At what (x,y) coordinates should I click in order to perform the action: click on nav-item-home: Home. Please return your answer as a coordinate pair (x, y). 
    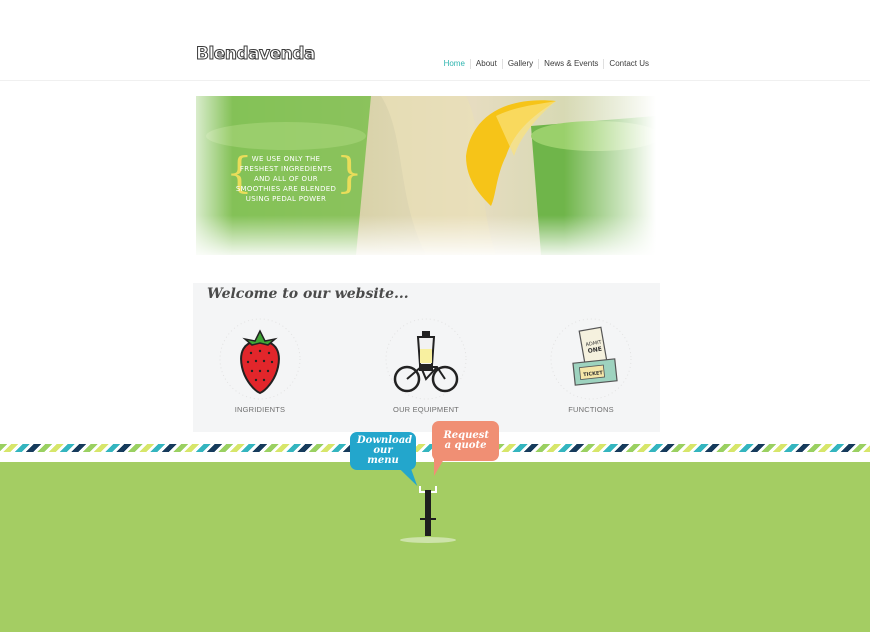
    Looking at the image, I should click on (454, 64).